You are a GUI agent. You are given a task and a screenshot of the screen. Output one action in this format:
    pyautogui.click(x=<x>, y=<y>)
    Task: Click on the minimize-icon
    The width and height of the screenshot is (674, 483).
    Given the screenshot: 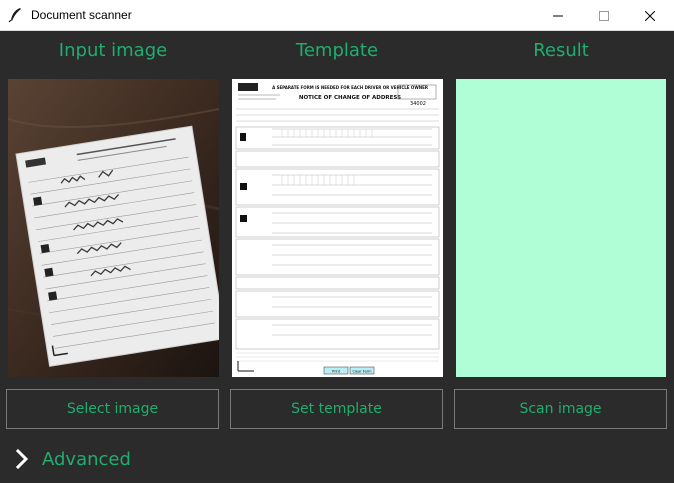 What is the action you would take?
    pyautogui.click(x=558, y=15)
    